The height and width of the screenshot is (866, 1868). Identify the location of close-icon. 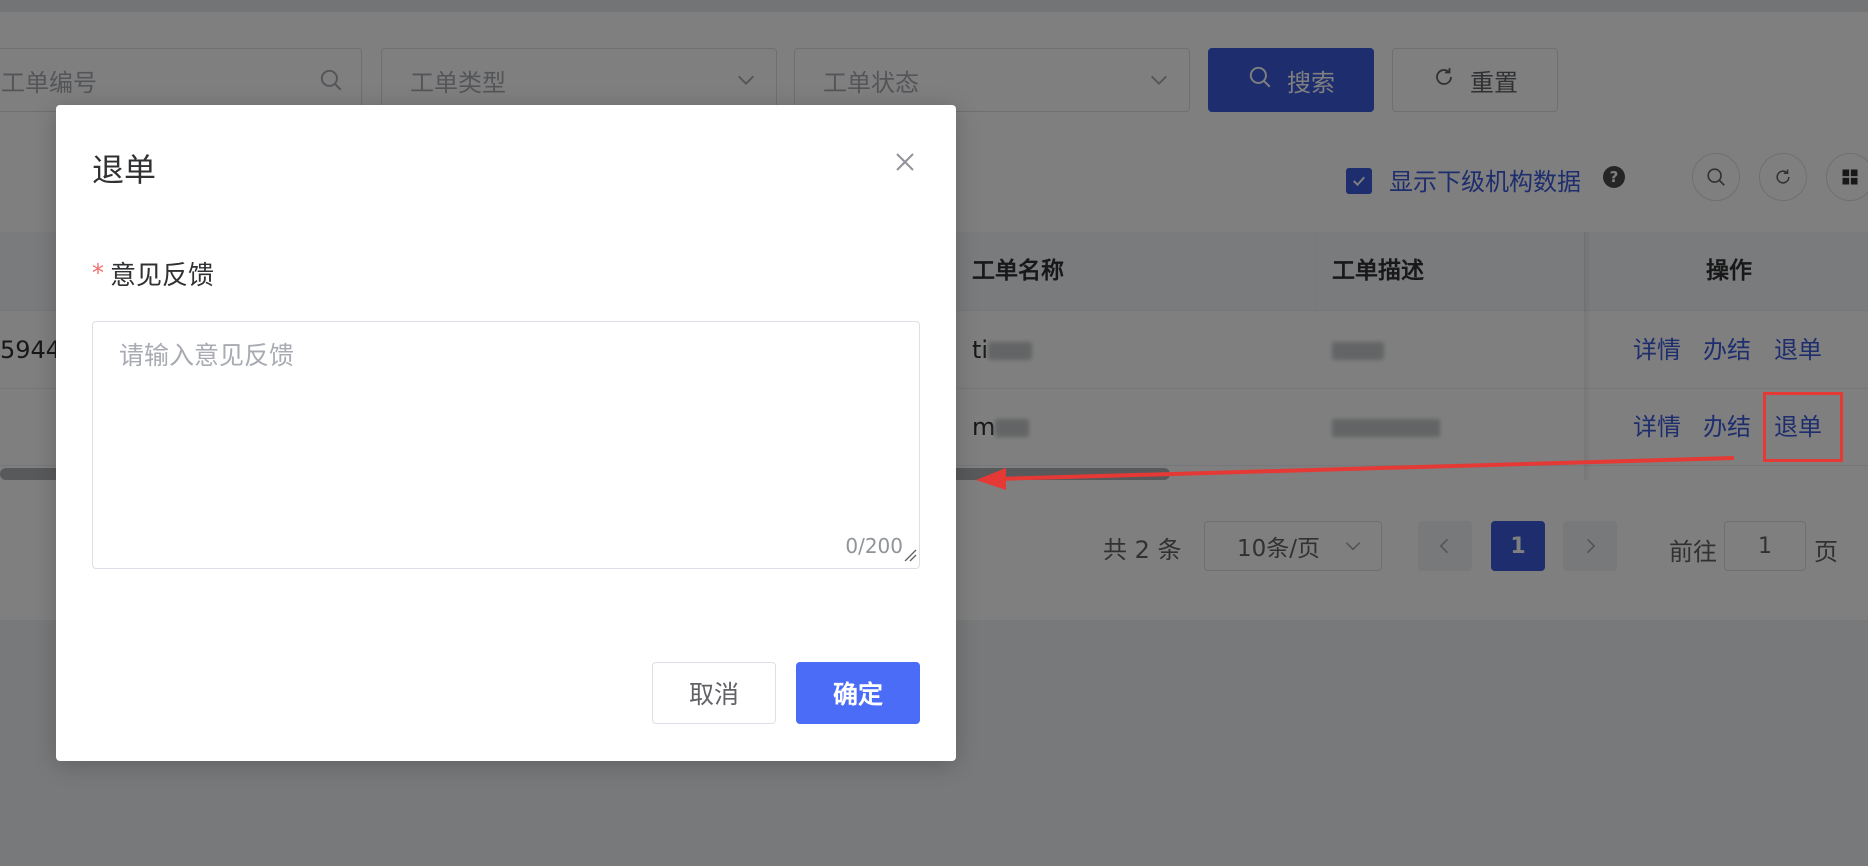
(905, 162).